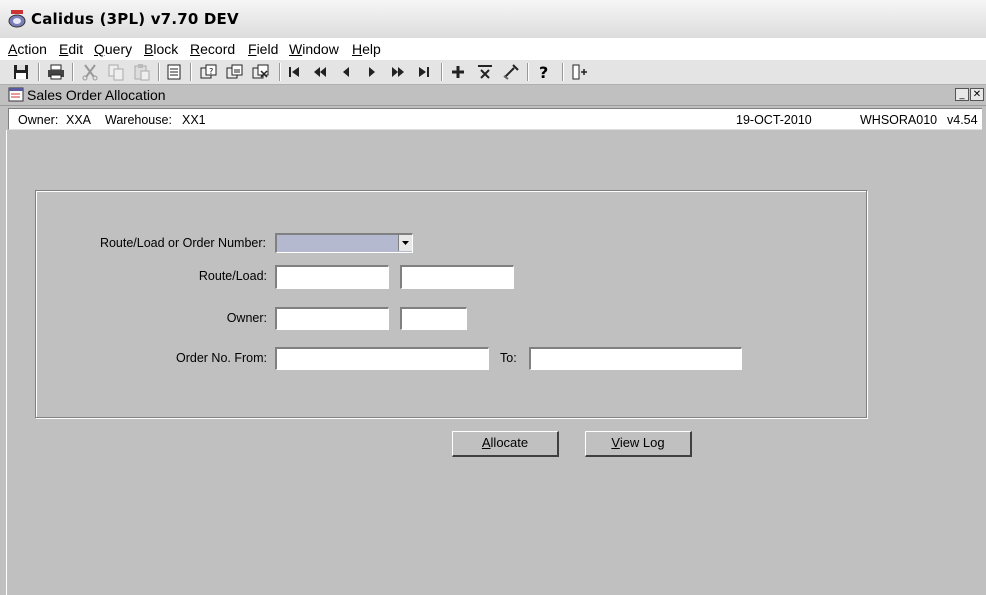 The image size is (986, 595). I want to click on owner-info-value: XXA, so click(79, 120).